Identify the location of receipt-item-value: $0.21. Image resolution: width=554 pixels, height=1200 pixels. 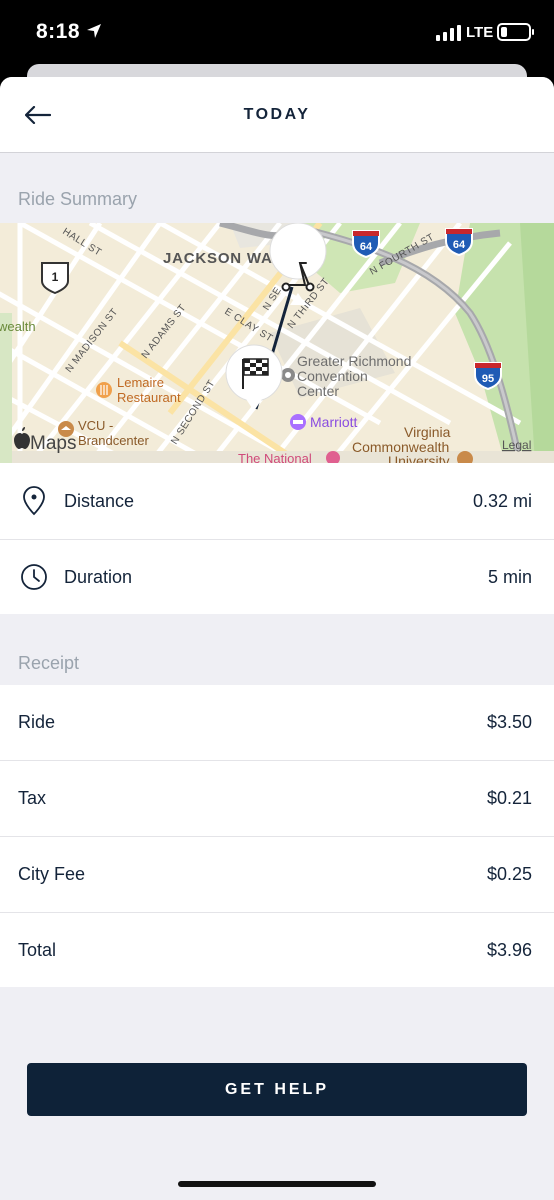
(509, 798).